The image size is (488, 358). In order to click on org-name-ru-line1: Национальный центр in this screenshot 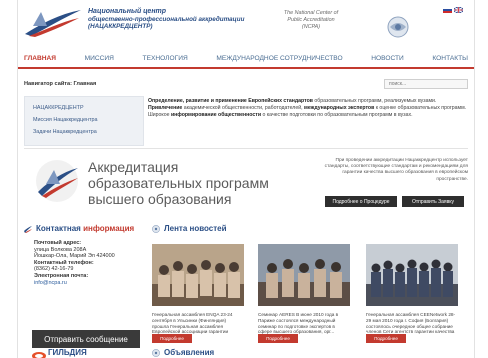, I will do `click(127, 11)`.